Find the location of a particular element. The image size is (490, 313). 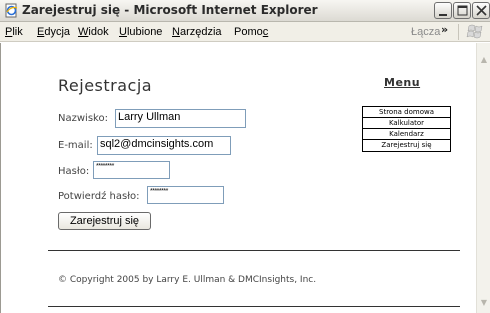

scroll-up-icon: ▲ is located at coordinates (484, 59).